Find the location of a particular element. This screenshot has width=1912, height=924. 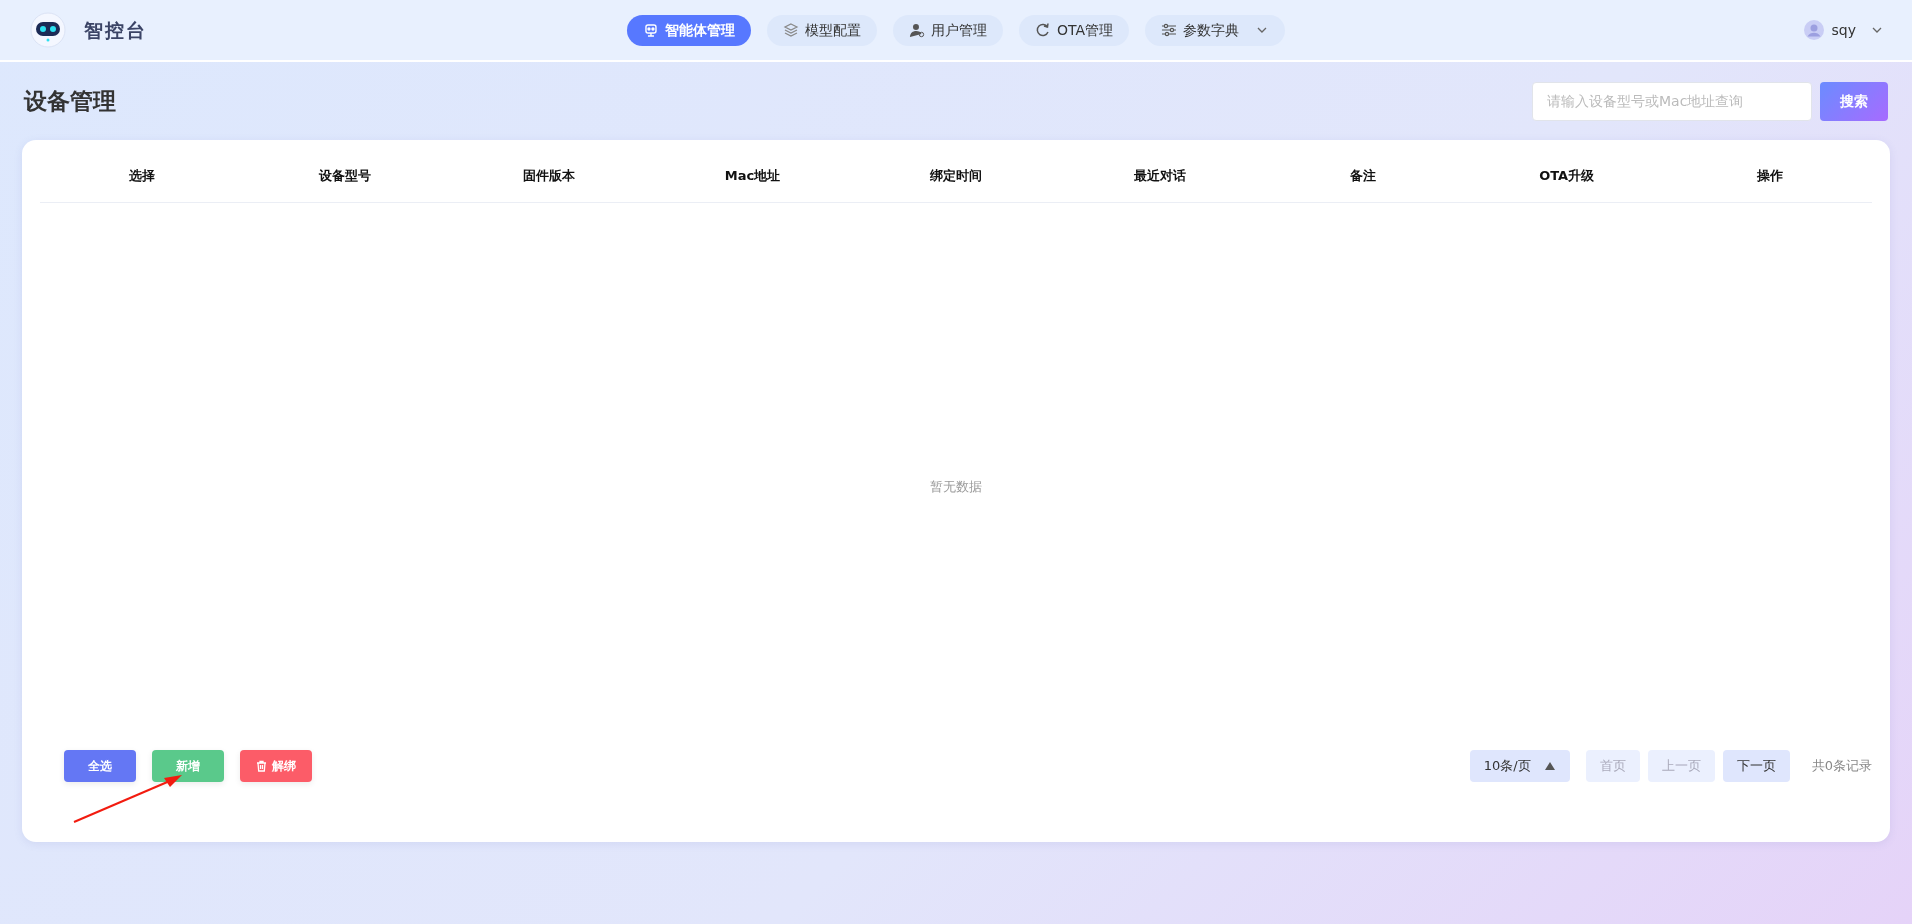

column-header: 备注 is located at coordinates (1363, 176).